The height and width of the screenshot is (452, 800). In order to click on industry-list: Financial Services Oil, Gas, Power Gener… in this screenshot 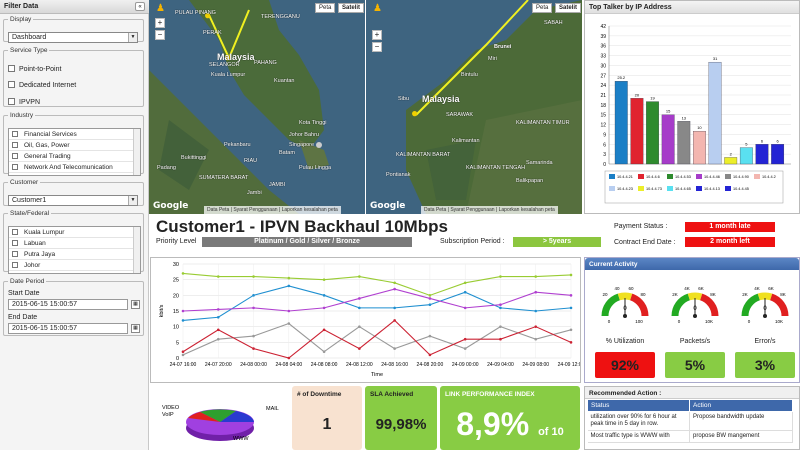, I will do `click(74, 152)`.